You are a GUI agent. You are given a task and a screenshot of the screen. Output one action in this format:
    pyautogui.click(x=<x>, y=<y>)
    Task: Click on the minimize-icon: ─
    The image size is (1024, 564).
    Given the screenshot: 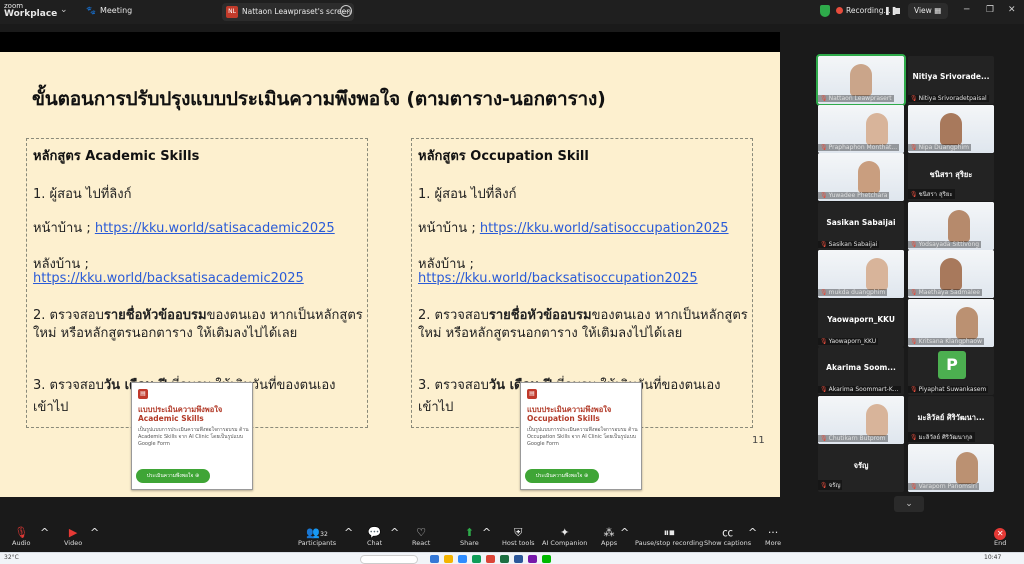 What is the action you would take?
    pyautogui.click(x=966, y=10)
    